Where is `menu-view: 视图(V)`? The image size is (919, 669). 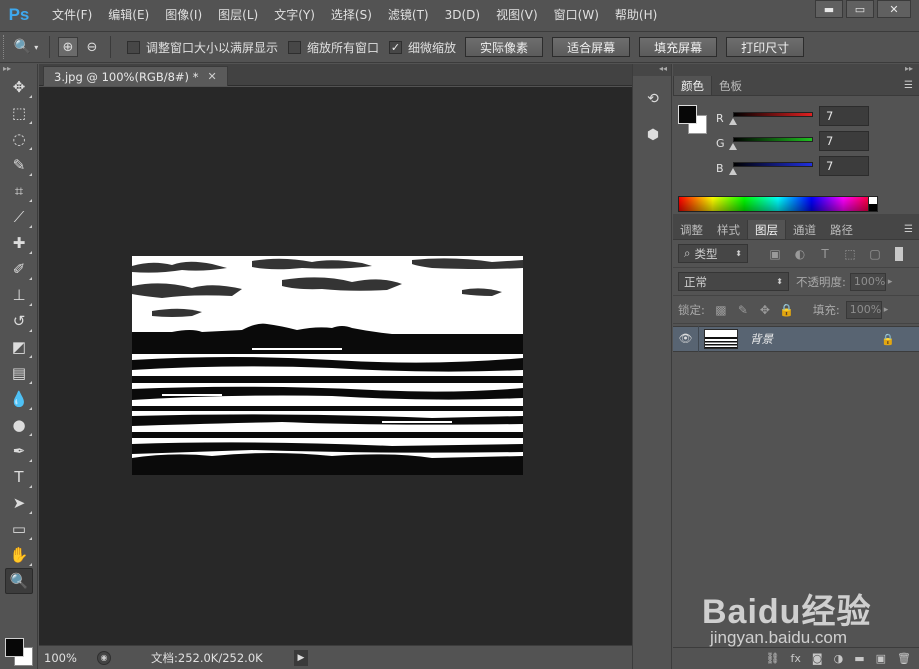
menu-view: 视图(V) is located at coordinates (517, 15).